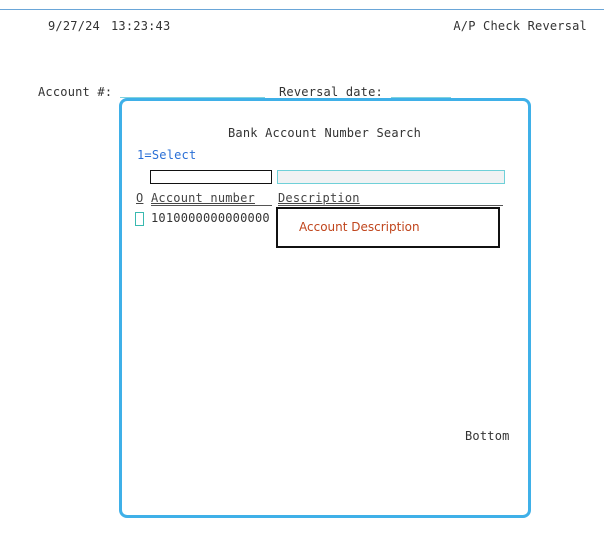 This screenshot has height=537, width=604. I want to click on account-header-underline, so click(211, 205).